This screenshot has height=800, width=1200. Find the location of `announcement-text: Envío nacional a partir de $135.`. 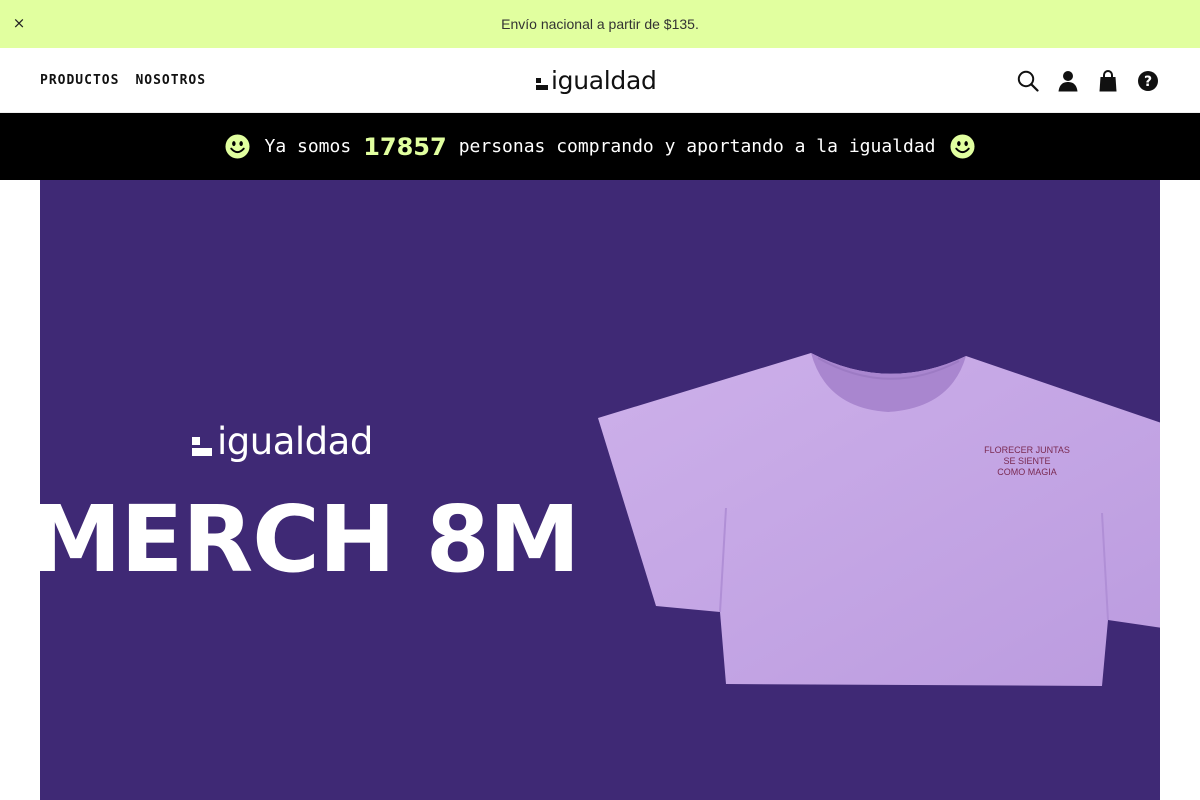

announcement-text: Envío nacional a partir de $135. is located at coordinates (600, 24).